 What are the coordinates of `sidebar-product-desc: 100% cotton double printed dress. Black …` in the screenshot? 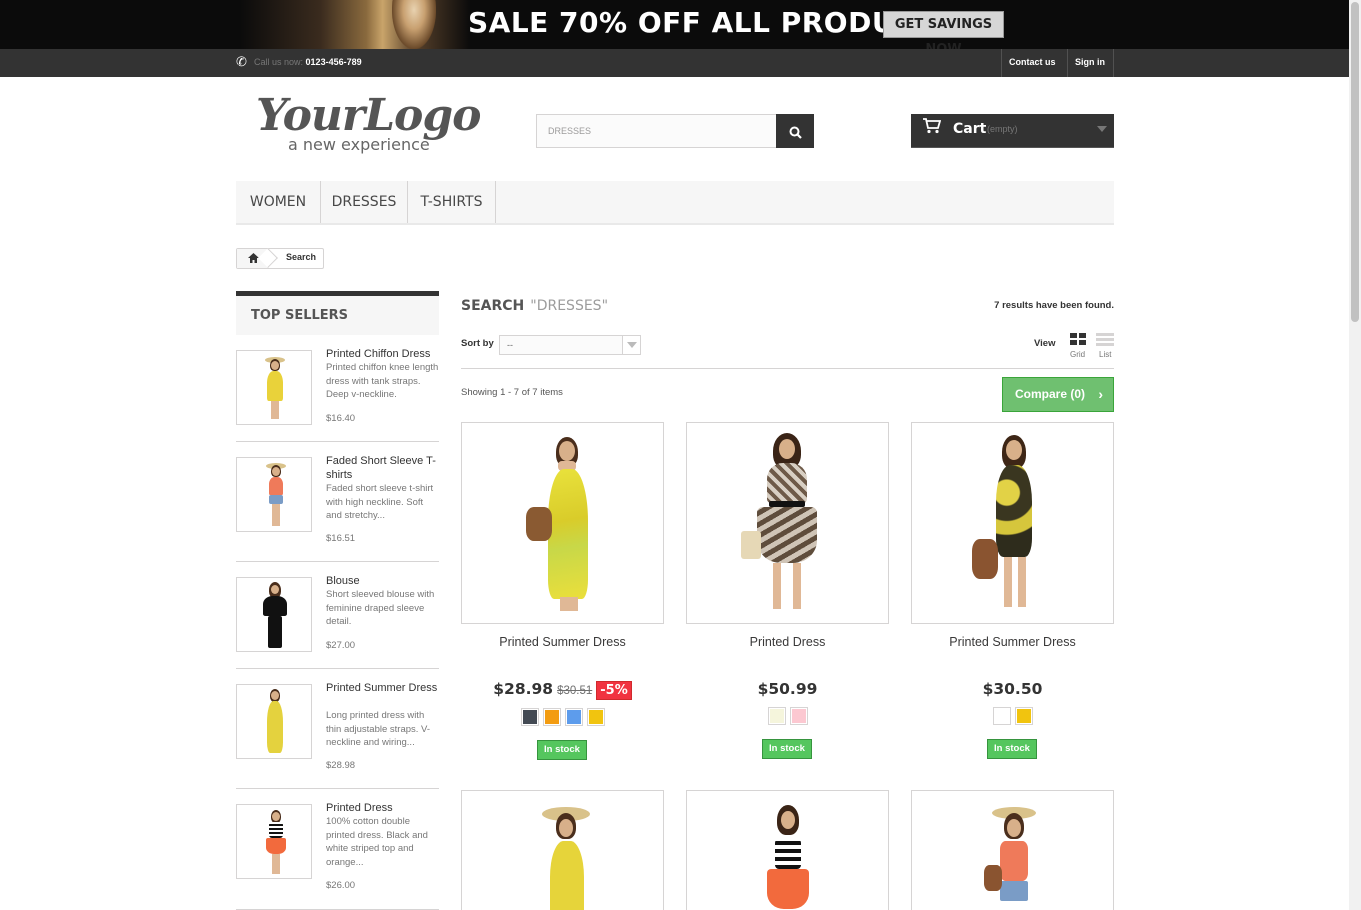 It's located at (377, 842).